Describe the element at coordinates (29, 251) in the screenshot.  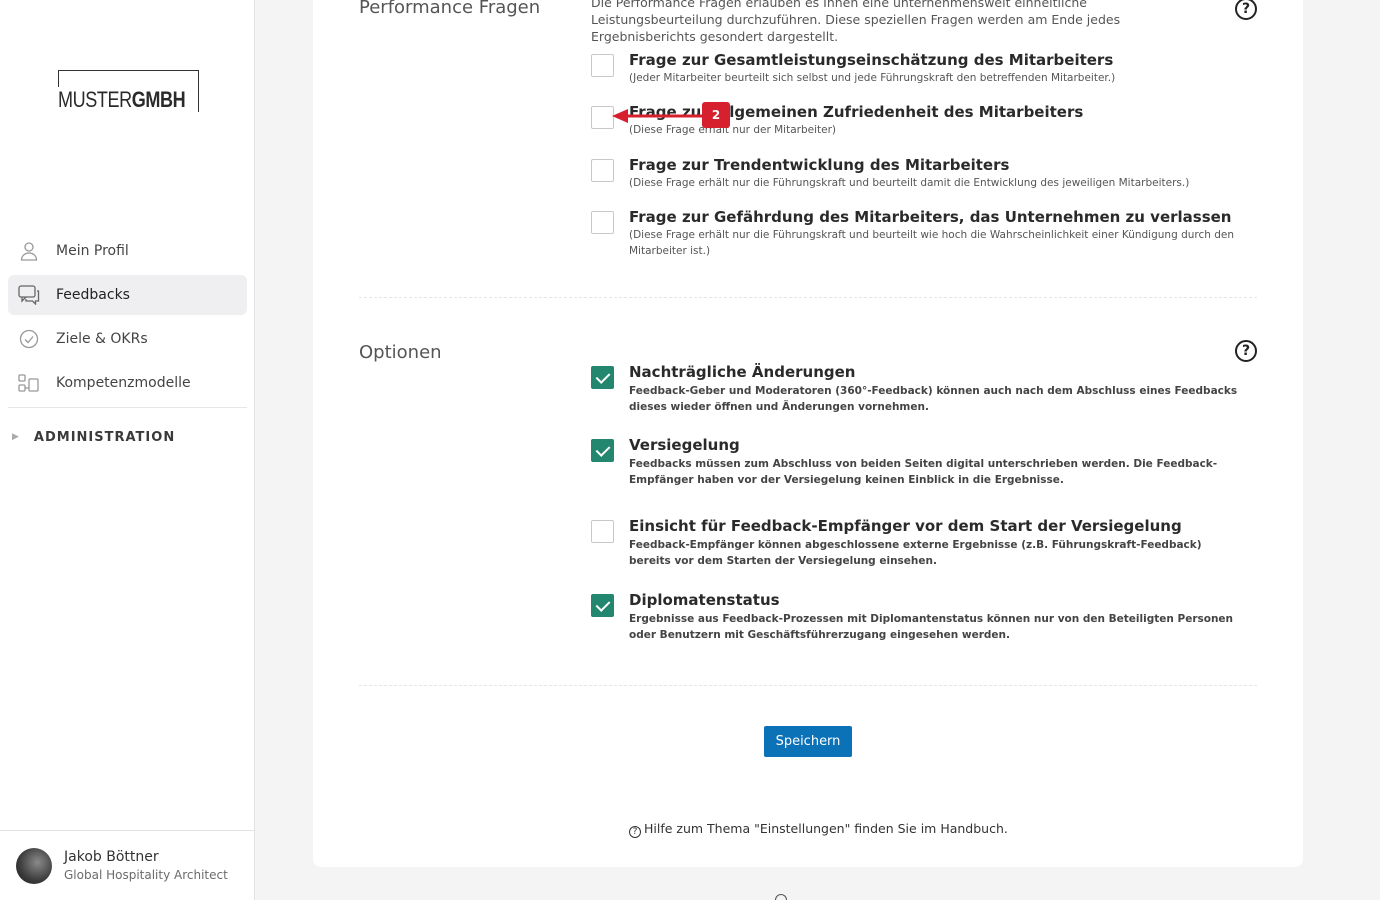
I see `user-icon` at that location.